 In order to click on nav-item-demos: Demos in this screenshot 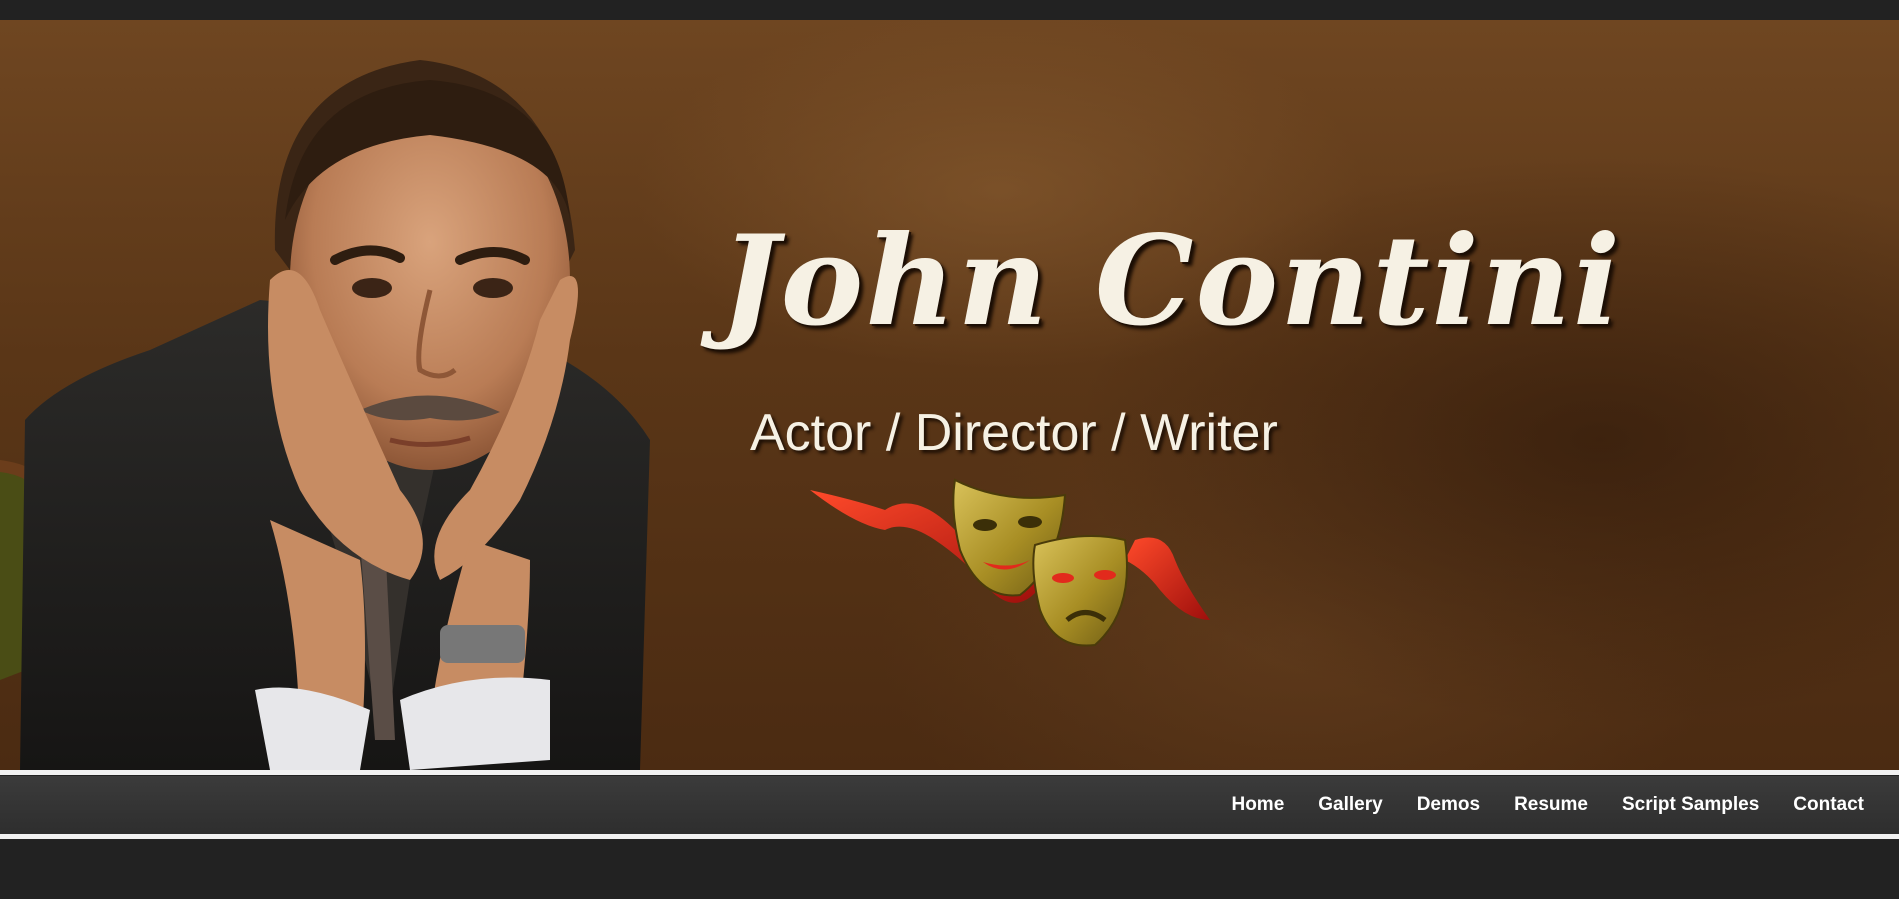, I will do `click(1448, 805)`.